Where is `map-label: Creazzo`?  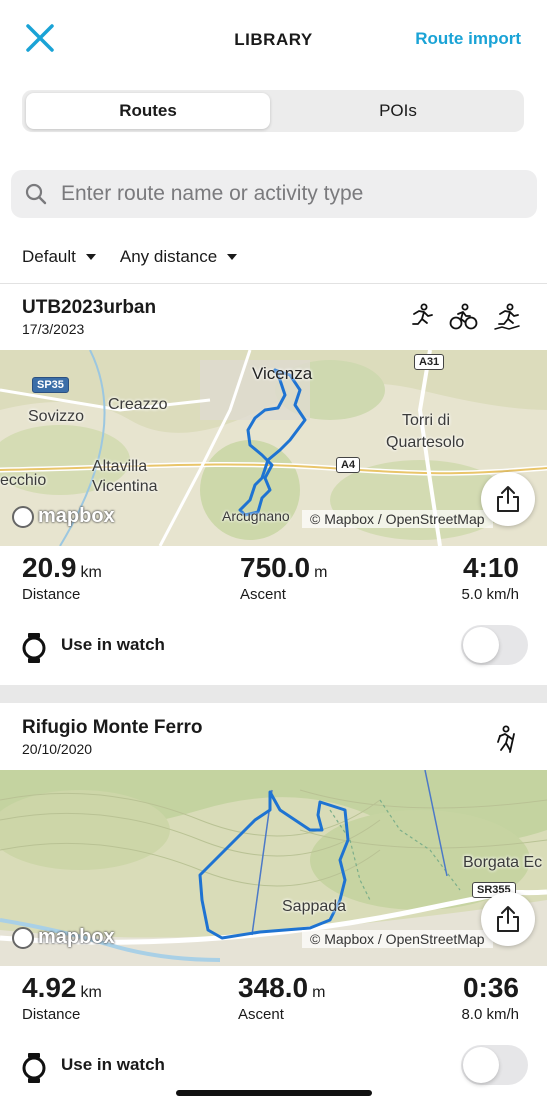
map-label: Creazzo is located at coordinates (138, 404).